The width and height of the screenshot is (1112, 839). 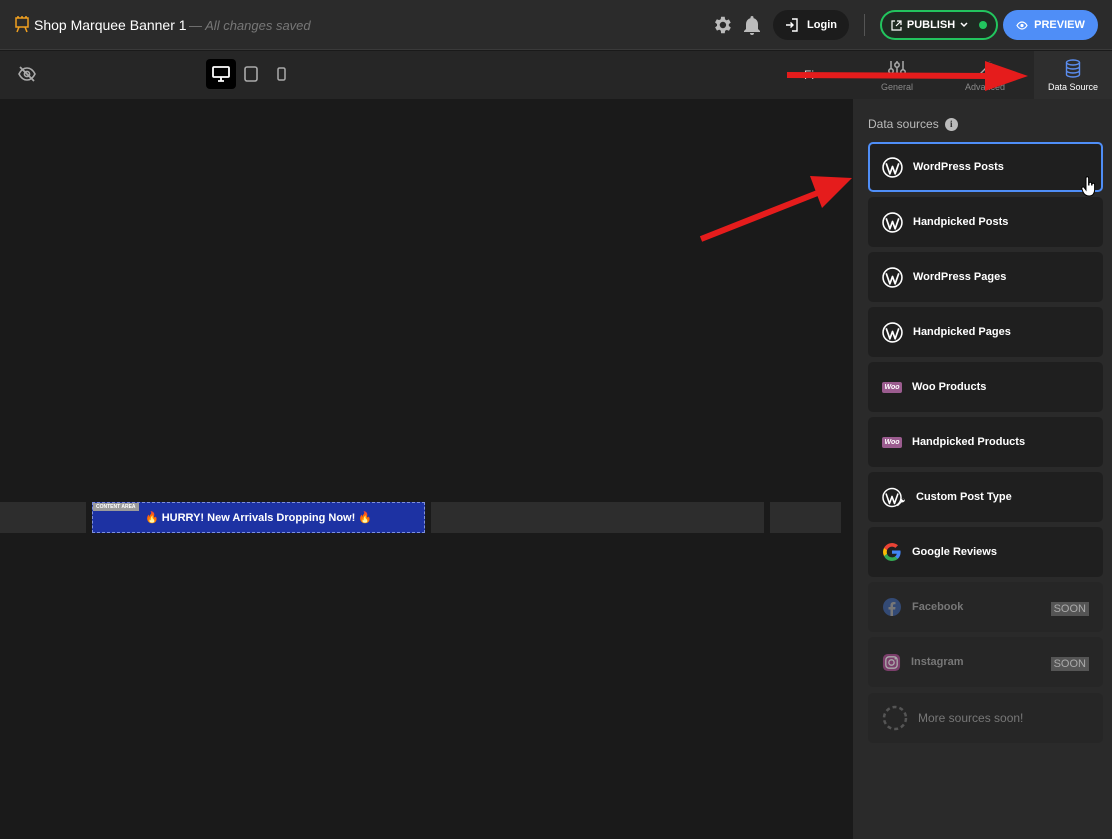 I want to click on database-icon, so click(x=1073, y=68).